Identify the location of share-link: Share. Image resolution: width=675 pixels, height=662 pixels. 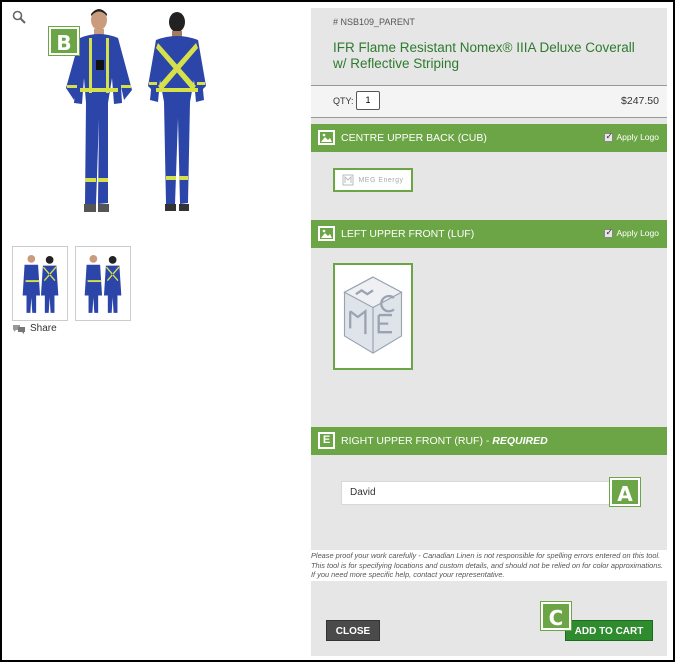
(34, 328).